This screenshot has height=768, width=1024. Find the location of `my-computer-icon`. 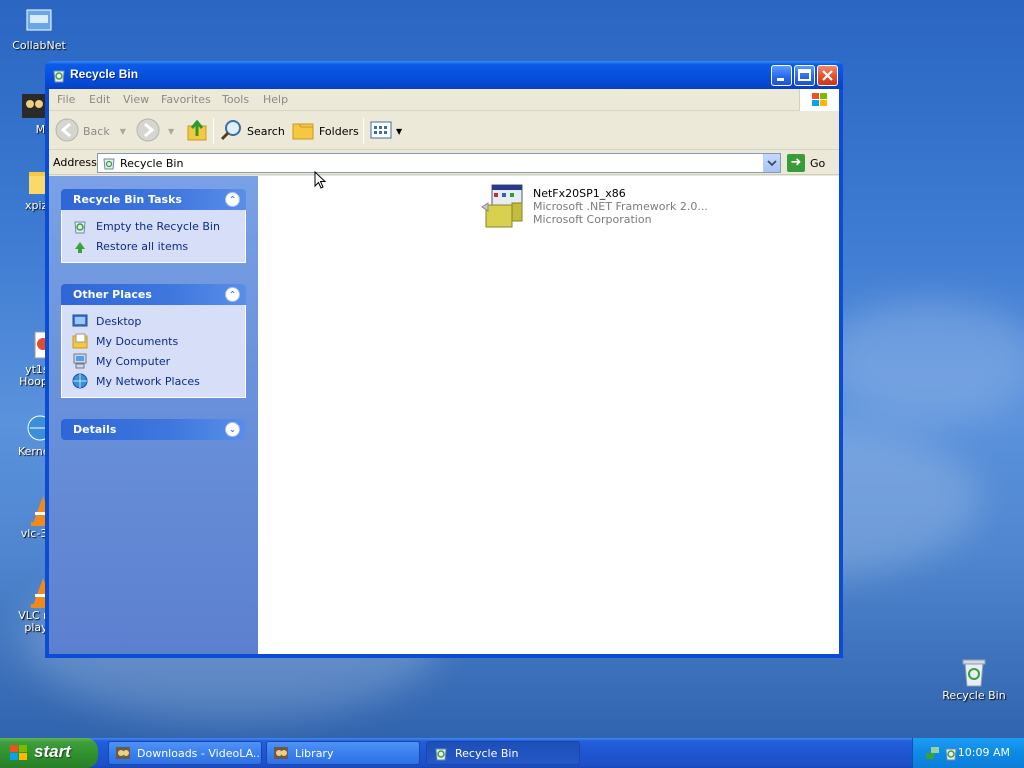

my-computer-icon is located at coordinates (80, 361).